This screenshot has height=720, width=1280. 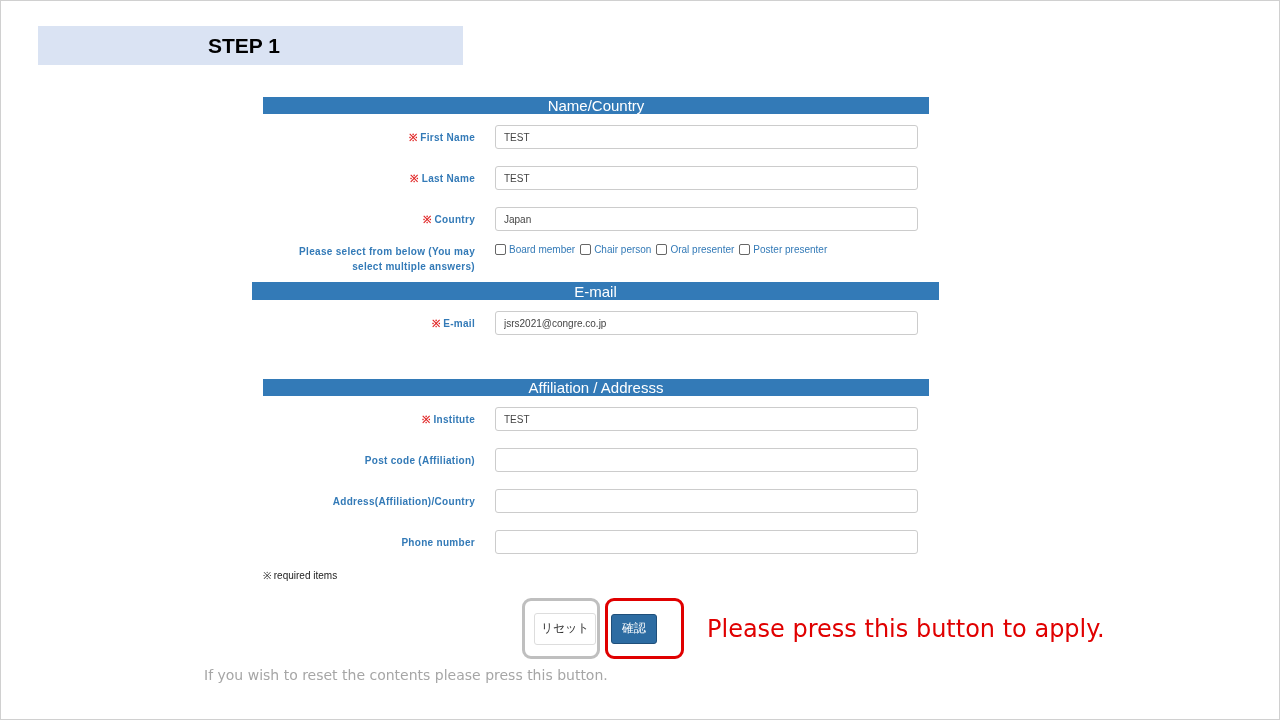 What do you see at coordinates (447, 137) in the screenshot?
I see `field-label: First Name` at bounding box center [447, 137].